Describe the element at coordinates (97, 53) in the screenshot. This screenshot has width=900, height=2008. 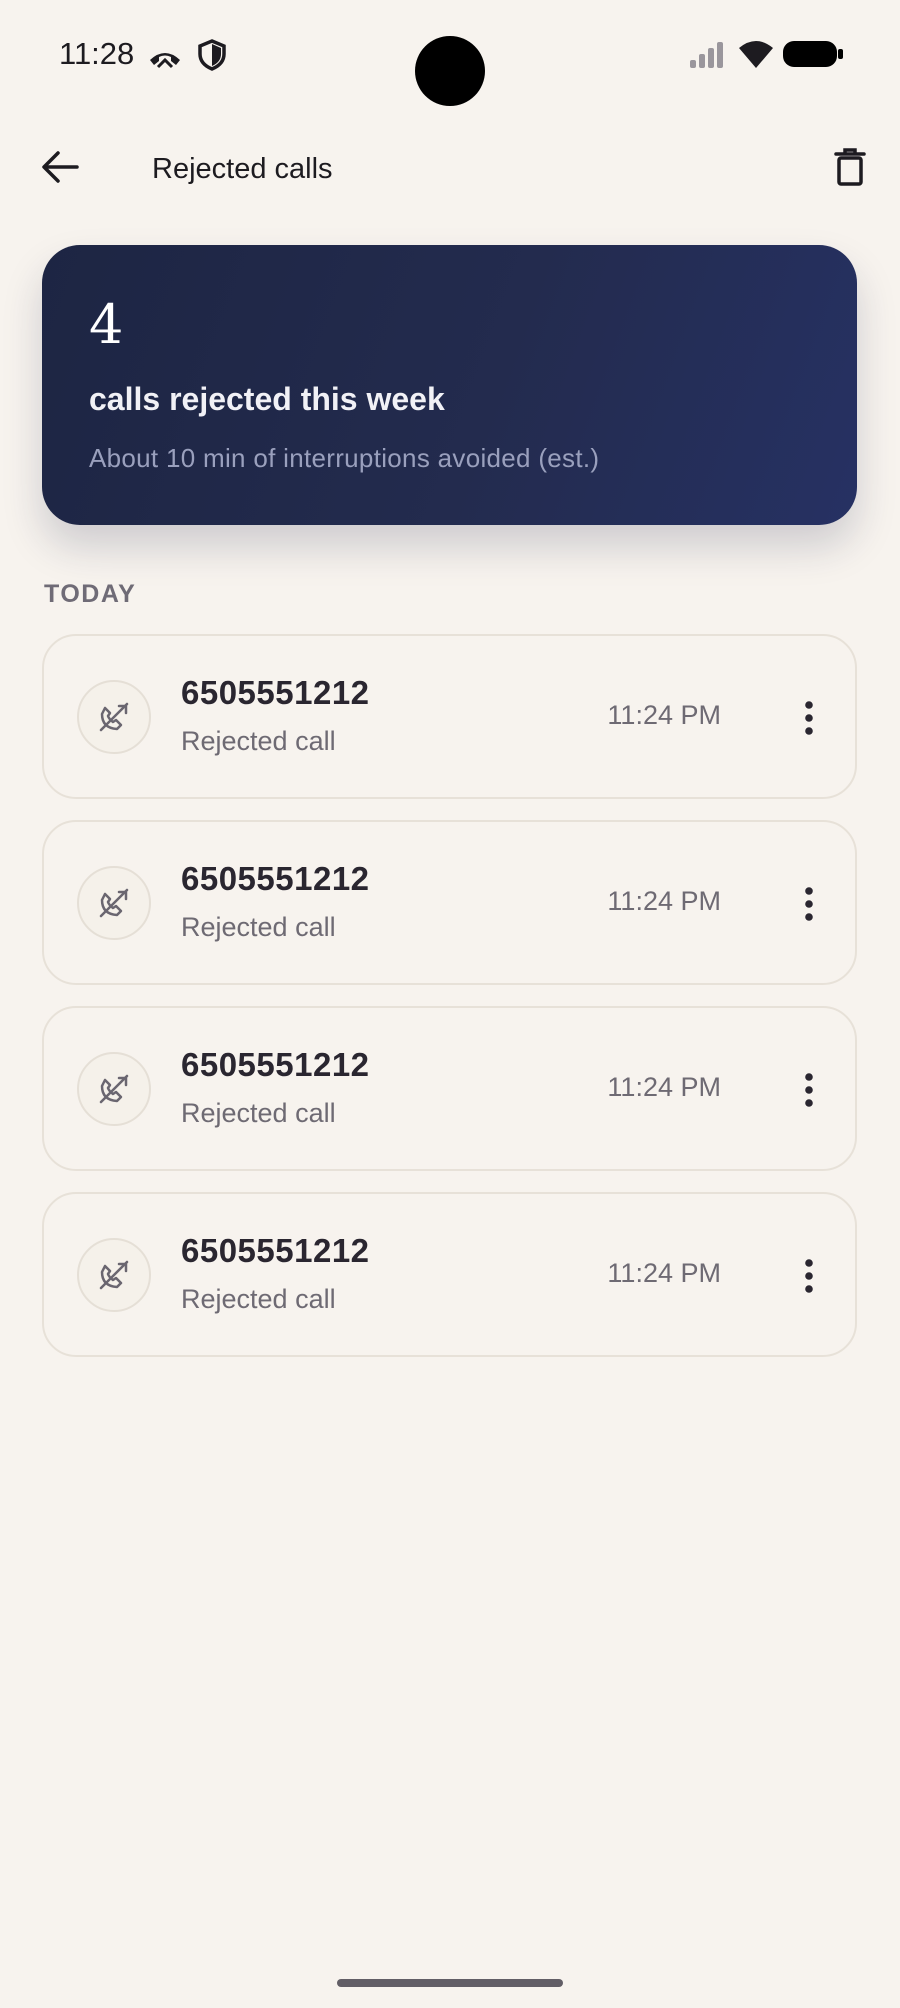
I see `status-time: 11:28` at that location.